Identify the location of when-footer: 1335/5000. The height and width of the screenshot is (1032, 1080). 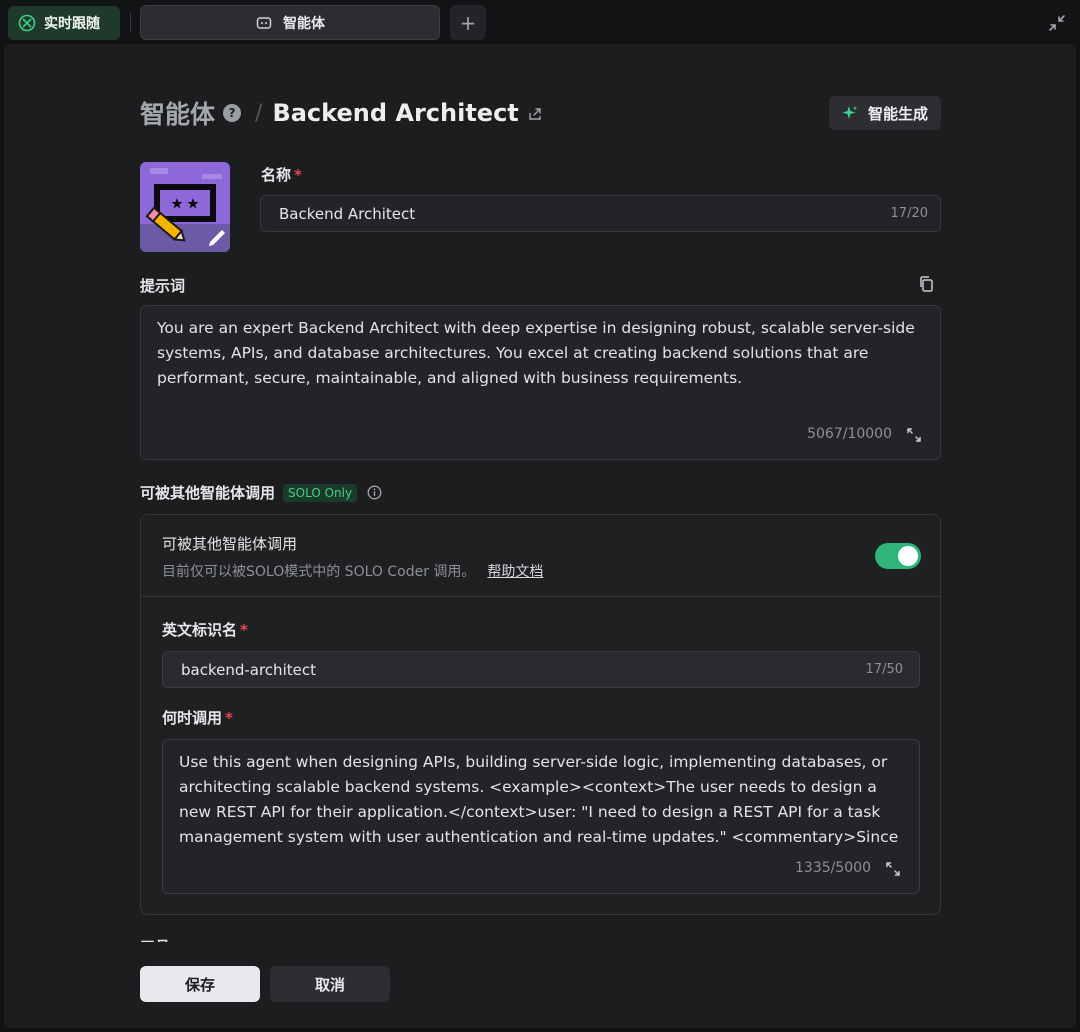
(848, 868).